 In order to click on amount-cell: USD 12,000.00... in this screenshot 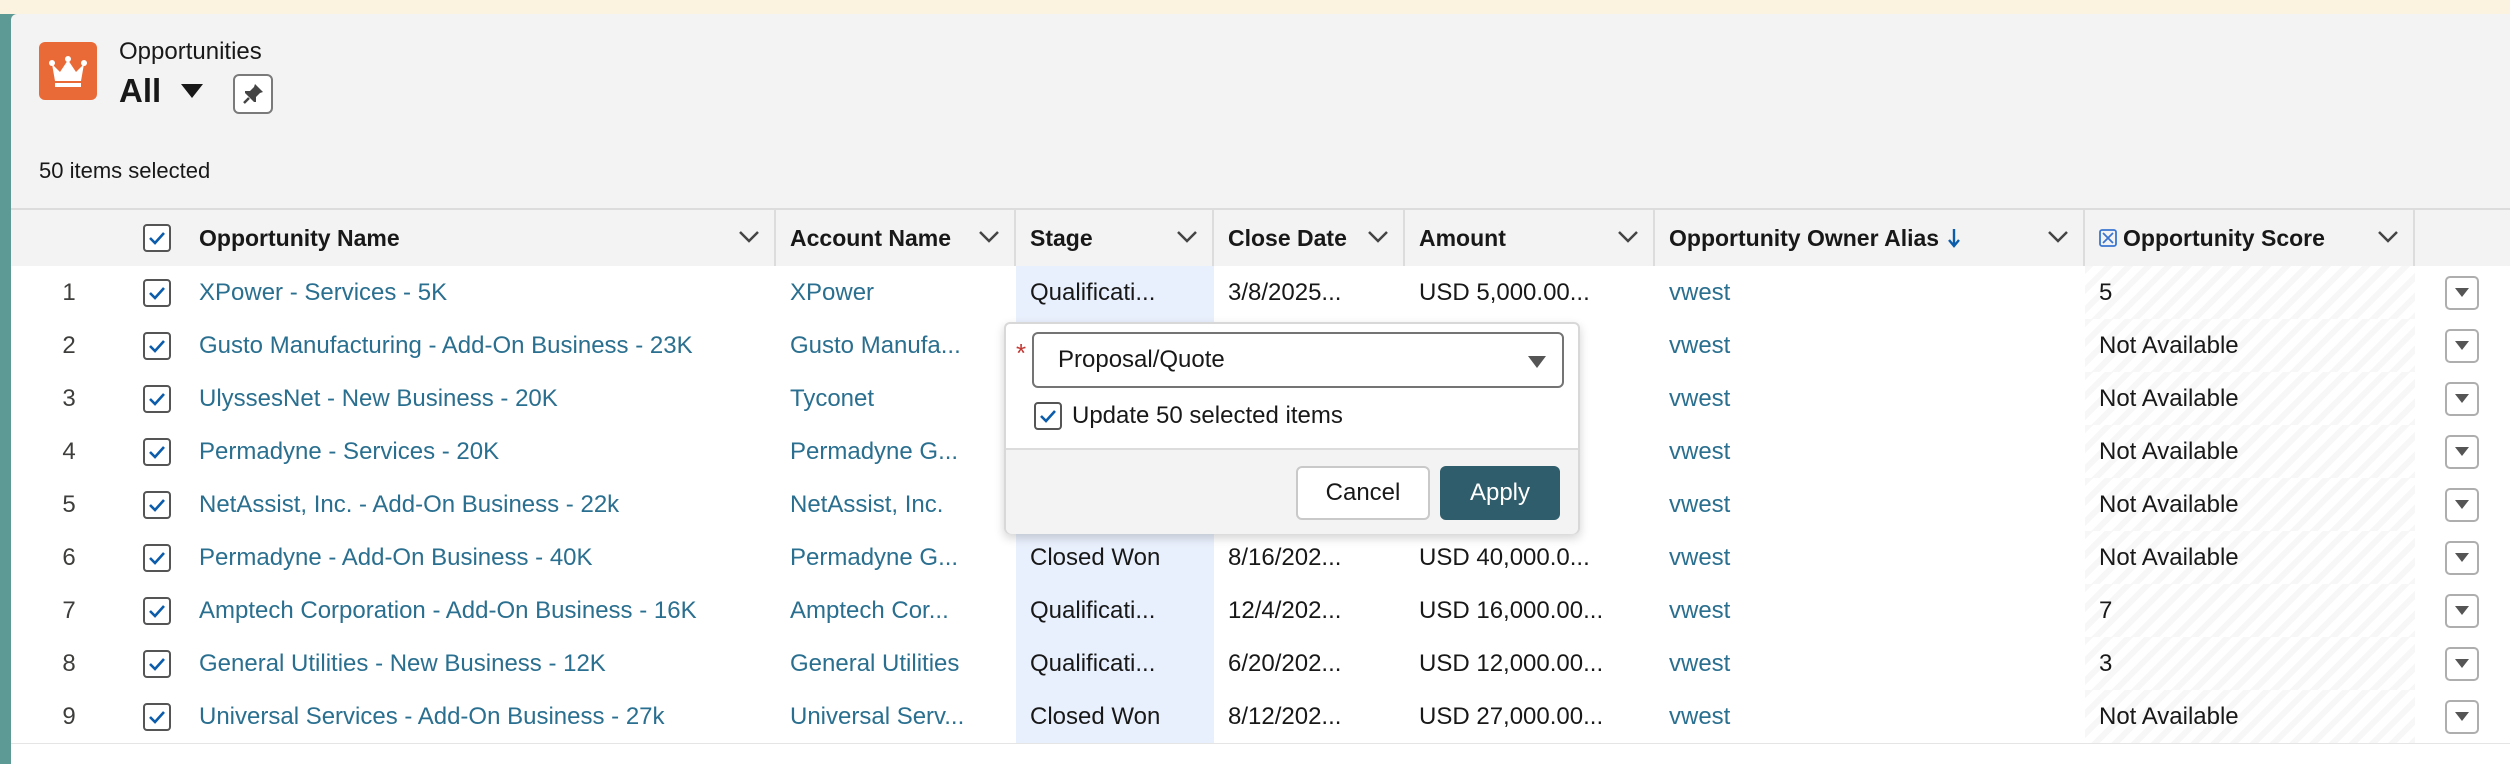, I will do `click(1530, 663)`.